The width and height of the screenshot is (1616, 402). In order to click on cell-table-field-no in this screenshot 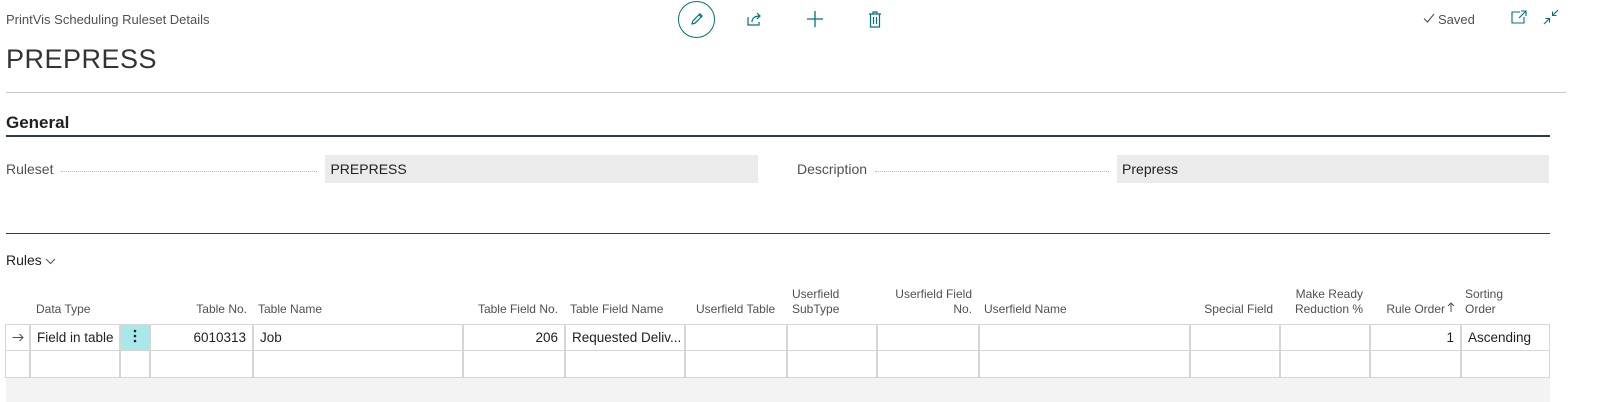, I will do `click(514, 364)`.